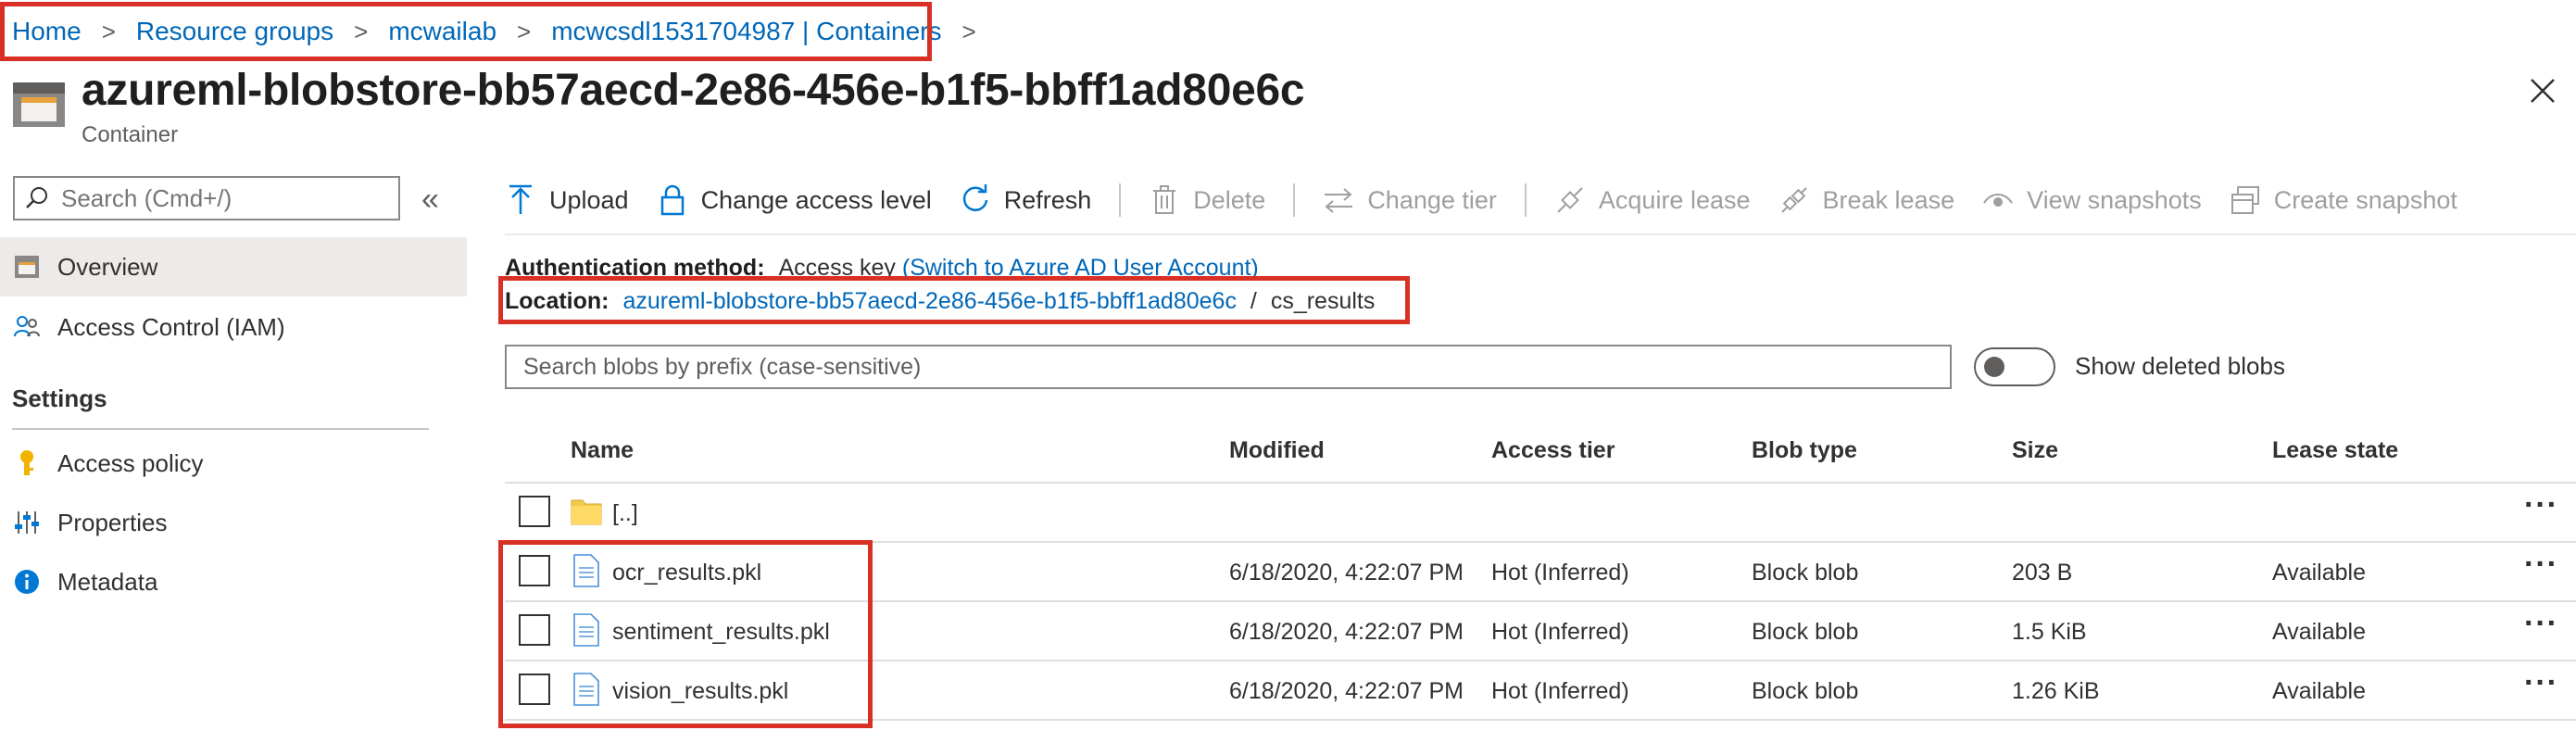 This screenshot has height=743, width=2576. Describe the element at coordinates (47, 32) in the screenshot. I see `breadcrumb-home: Home` at that location.